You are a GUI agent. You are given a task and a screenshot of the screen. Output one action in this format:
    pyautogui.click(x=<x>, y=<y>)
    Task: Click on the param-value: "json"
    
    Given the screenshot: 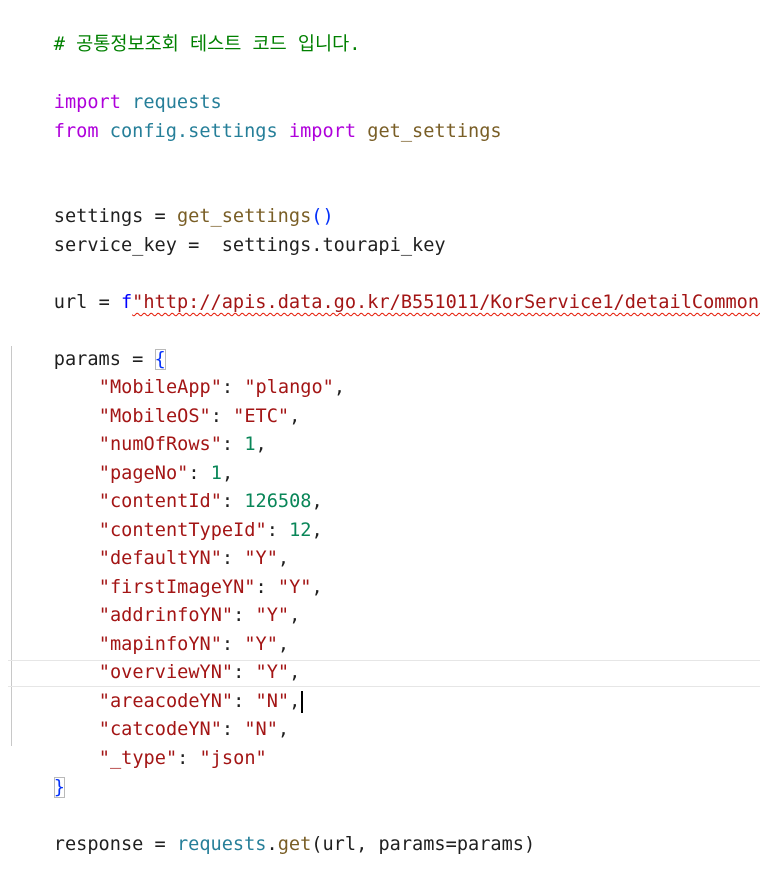 What is the action you would take?
    pyautogui.click(x=233, y=758)
    